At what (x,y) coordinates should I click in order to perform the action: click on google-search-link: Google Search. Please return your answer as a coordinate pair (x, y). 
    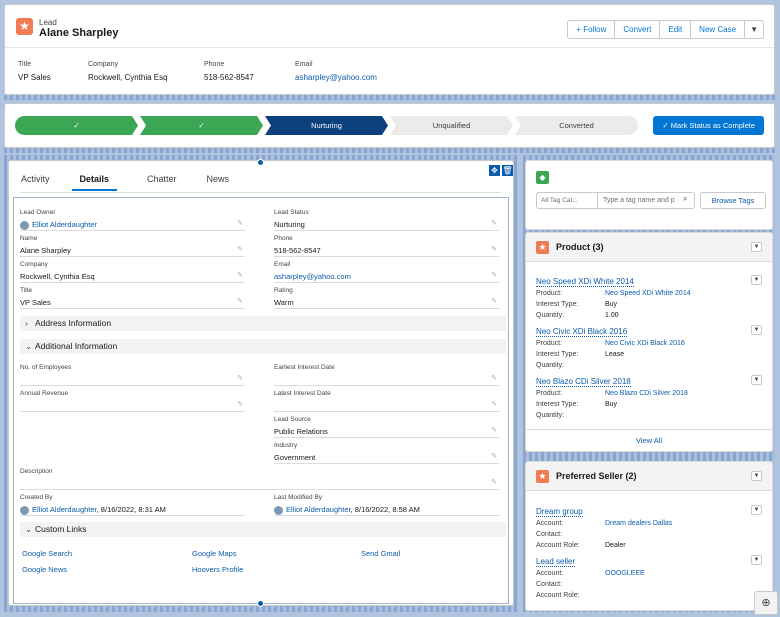
    Looking at the image, I should click on (47, 553).